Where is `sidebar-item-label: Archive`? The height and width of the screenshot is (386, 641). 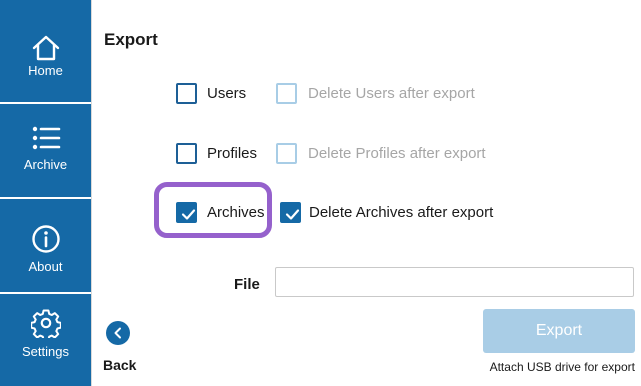
sidebar-item-label: Archive is located at coordinates (45, 164).